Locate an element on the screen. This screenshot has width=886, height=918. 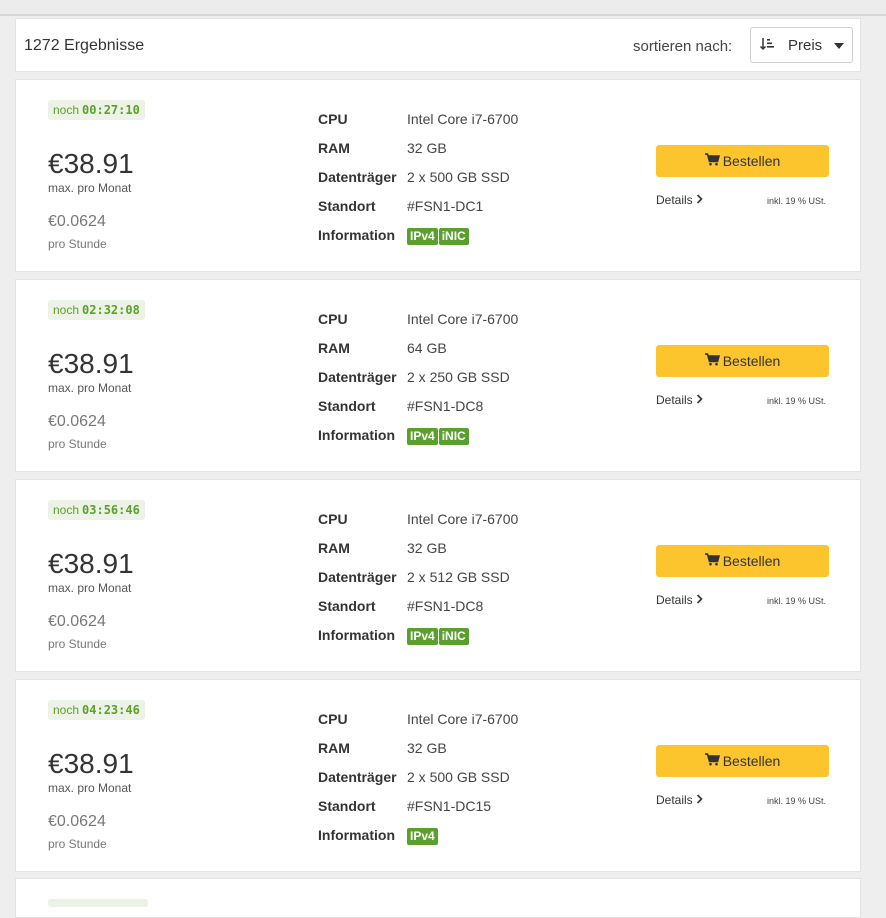
countdown-timer: noch 04:23:46 is located at coordinates (96, 710).